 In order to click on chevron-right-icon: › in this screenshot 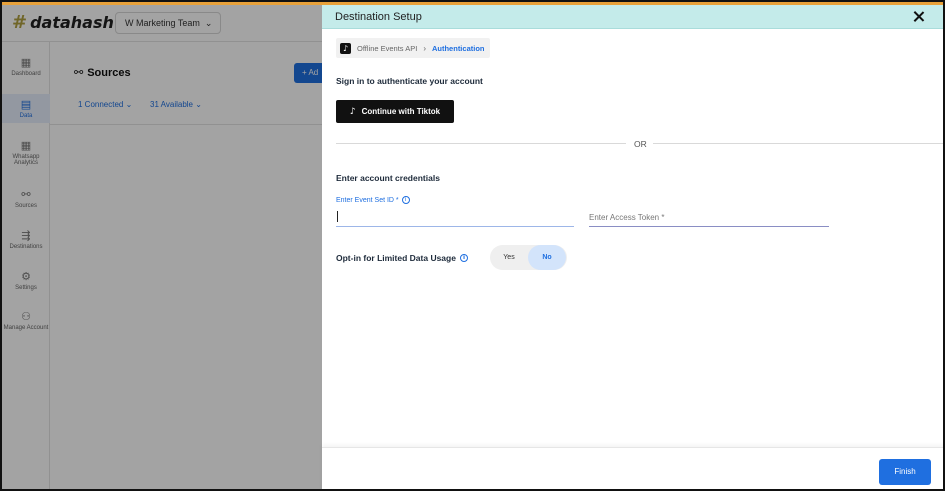, I will do `click(424, 48)`.